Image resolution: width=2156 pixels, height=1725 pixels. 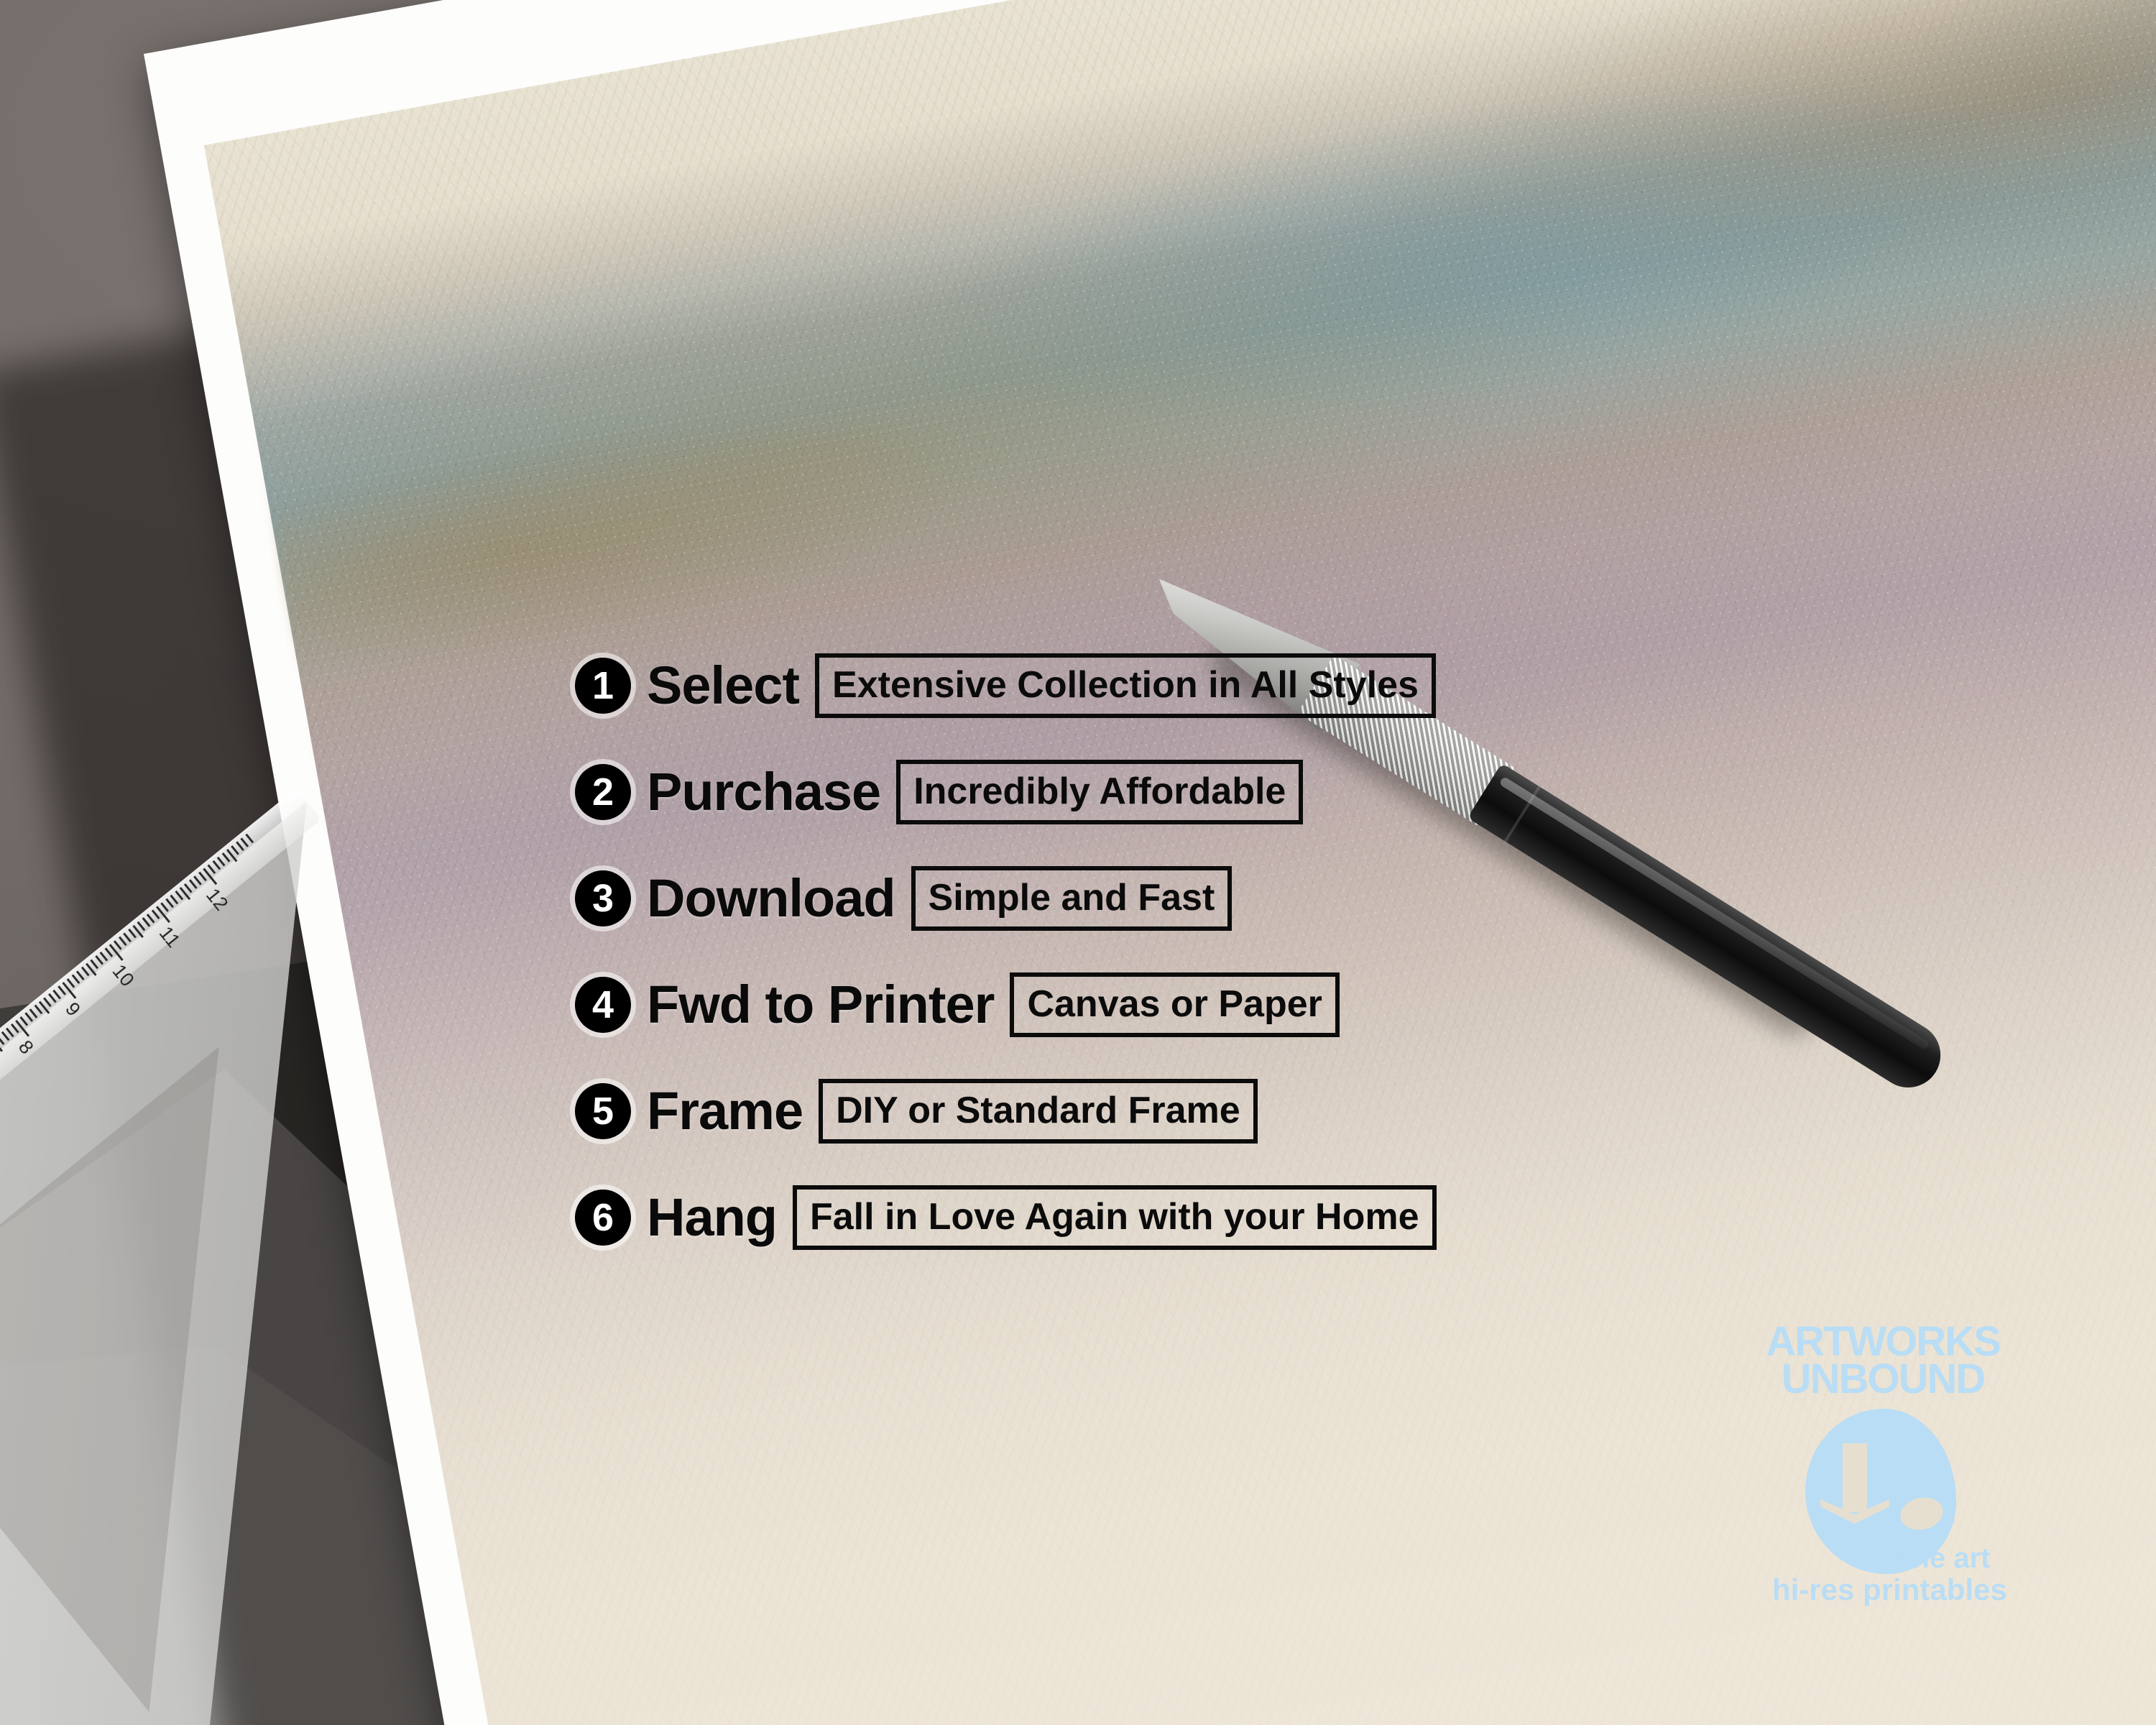 What do you see at coordinates (764, 792) in the screenshot?
I see `step-verb: Purchase` at bounding box center [764, 792].